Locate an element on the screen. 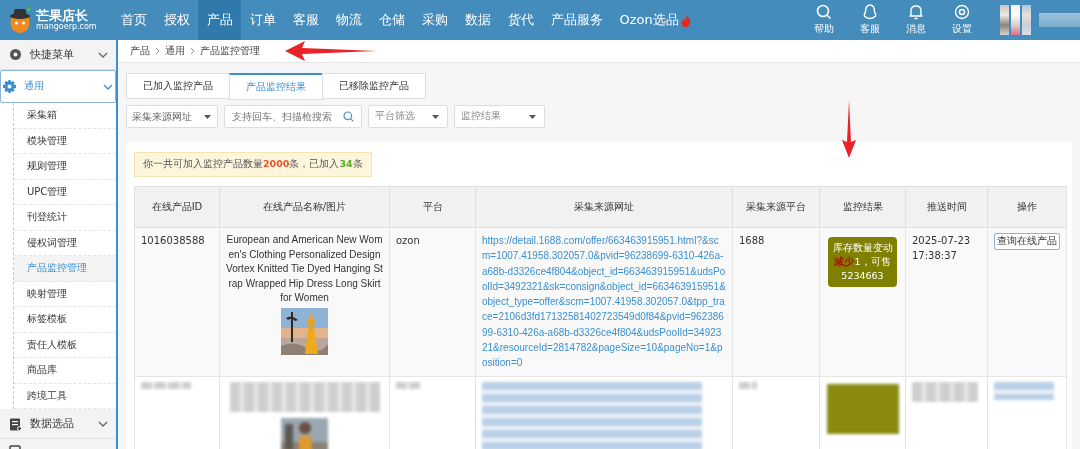  column-header: 采集来源平台 is located at coordinates (776, 207).